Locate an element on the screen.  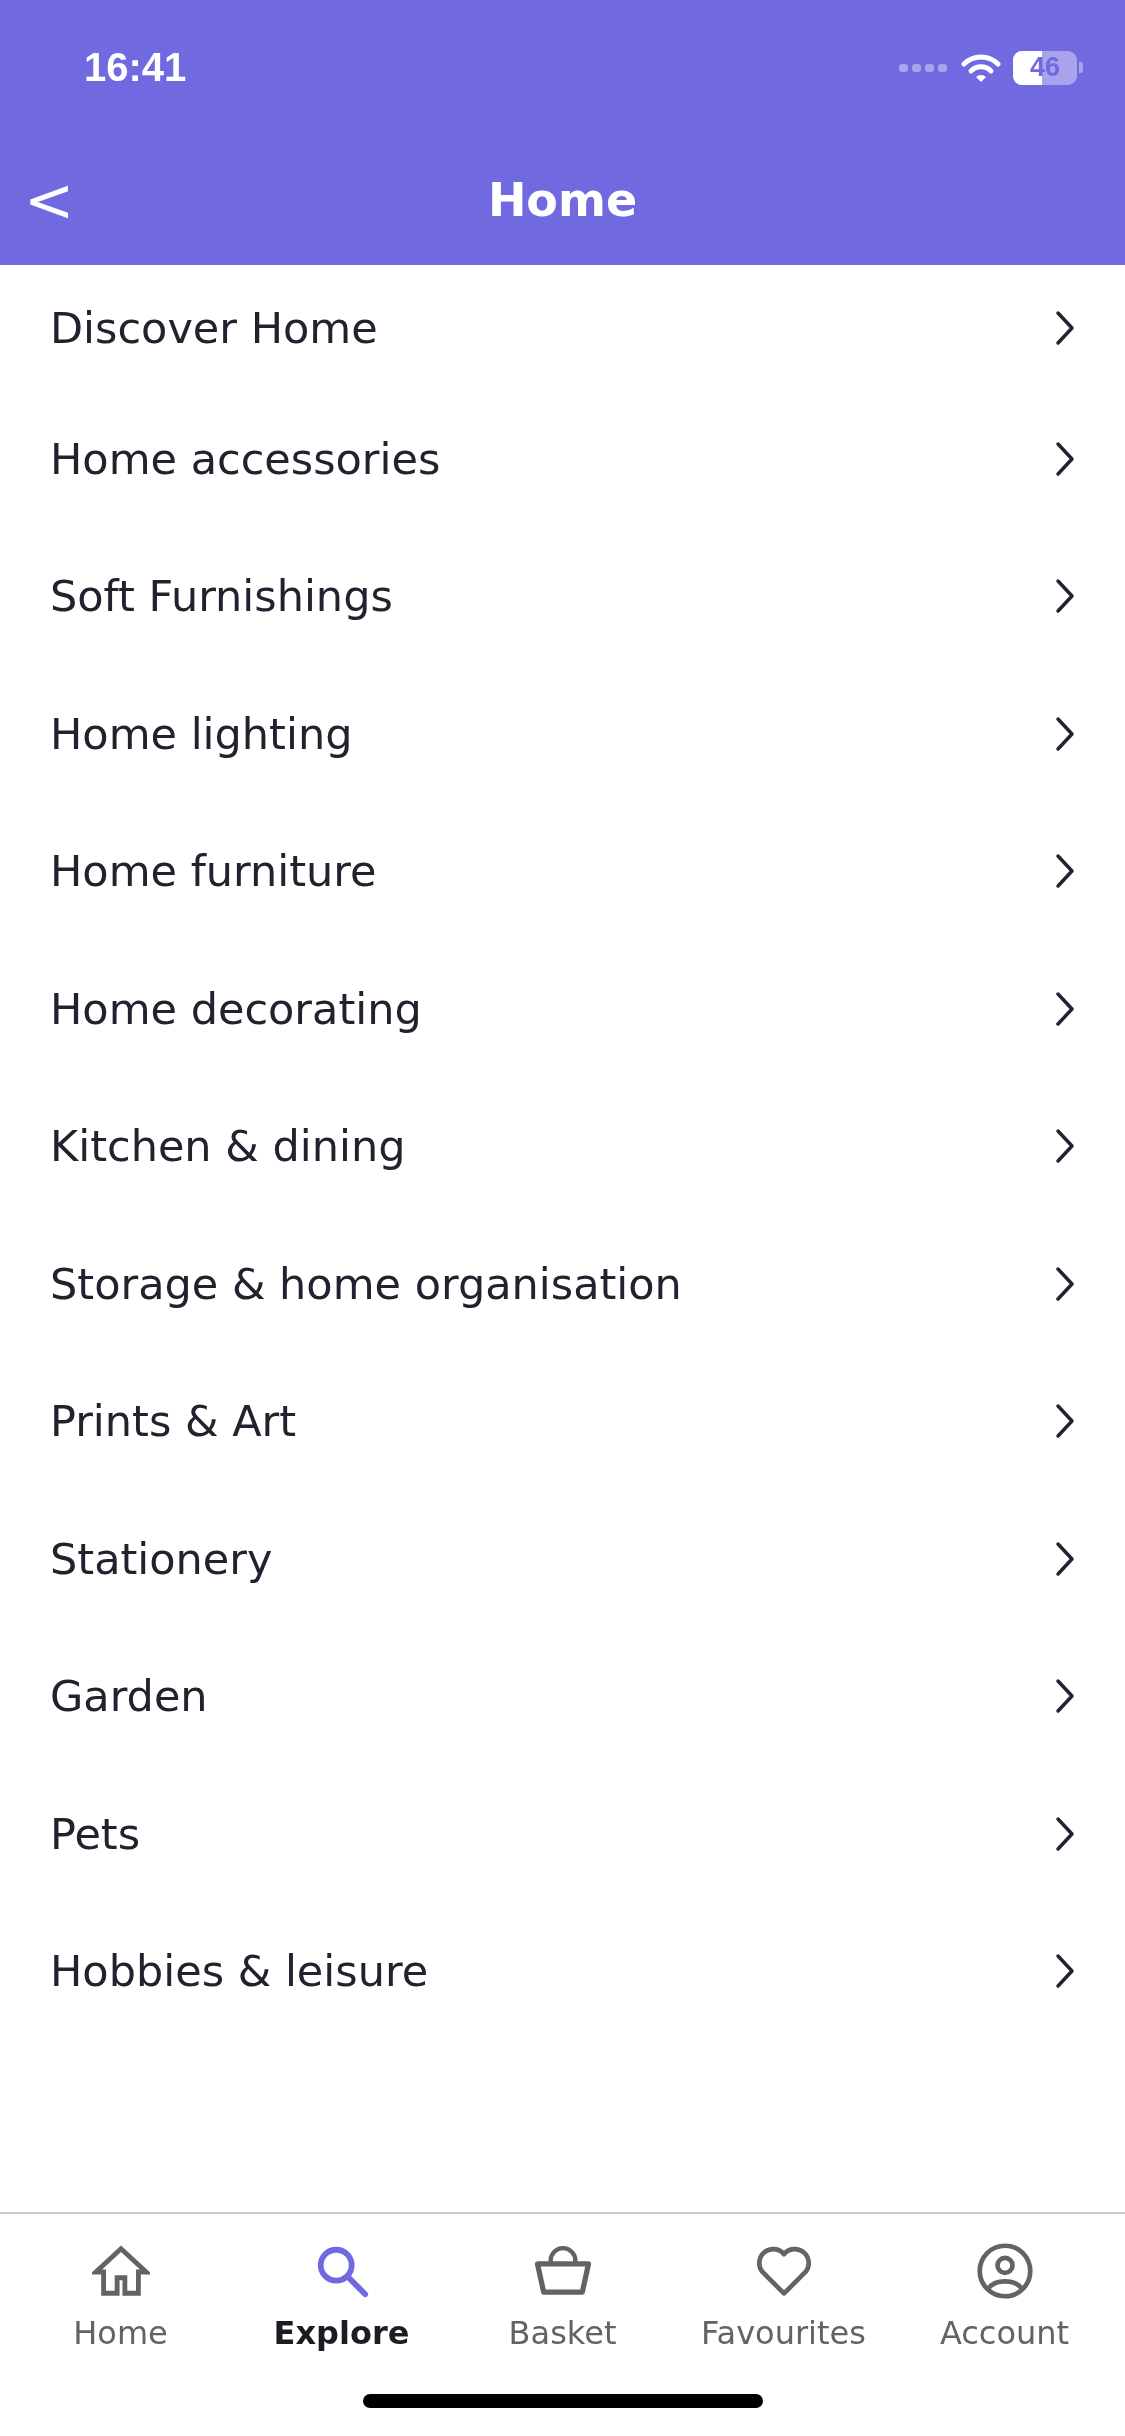
tab-button: Favourites is located at coordinates (783, 2333).